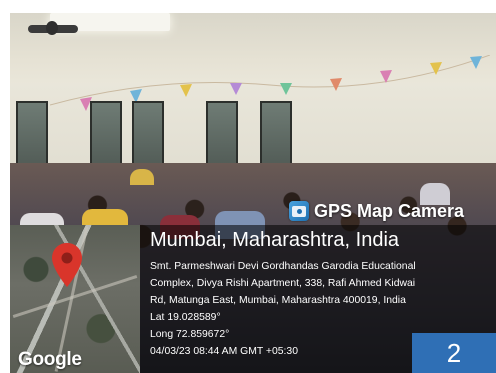 This screenshot has height=373, width=496. What do you see at coordinates (52, 28) in the screenshot?
I see `ceiling-fan-hub` at bounding box center [52, 28].